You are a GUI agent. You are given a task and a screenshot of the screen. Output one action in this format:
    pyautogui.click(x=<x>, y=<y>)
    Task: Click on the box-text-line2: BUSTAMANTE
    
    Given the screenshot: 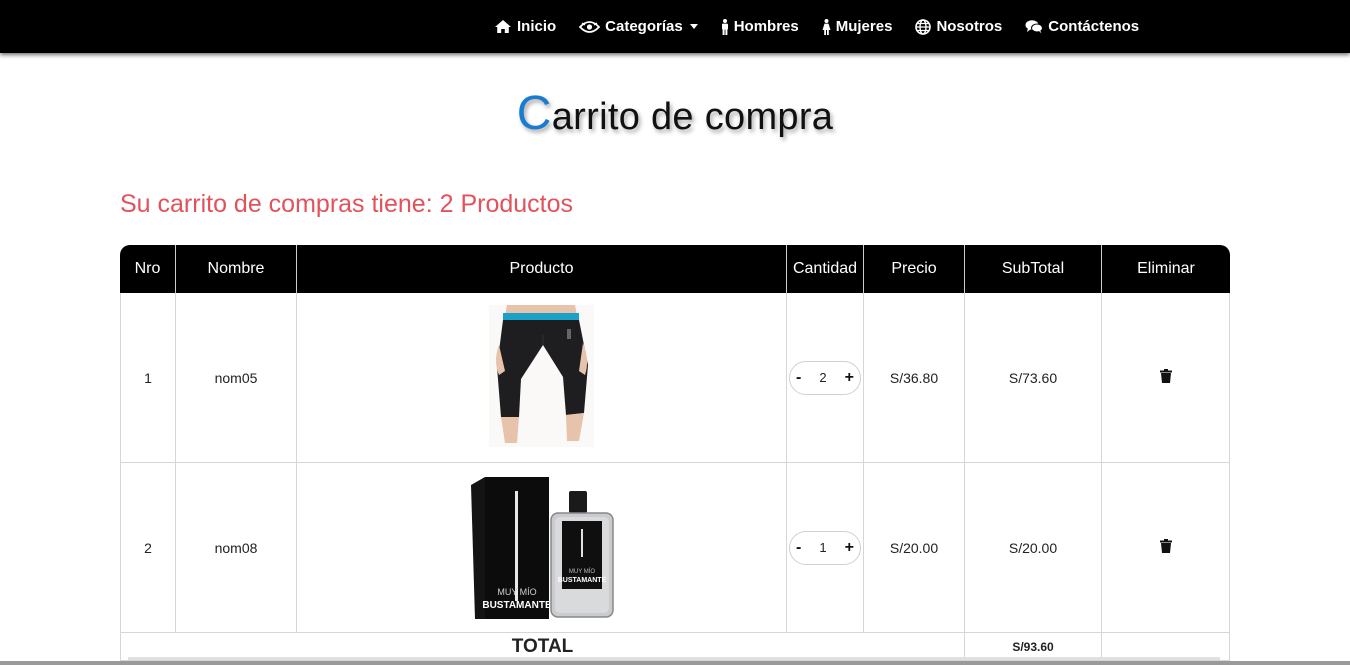 What is the action you would take?
    pyautogui.click(x=517, y=605)
    